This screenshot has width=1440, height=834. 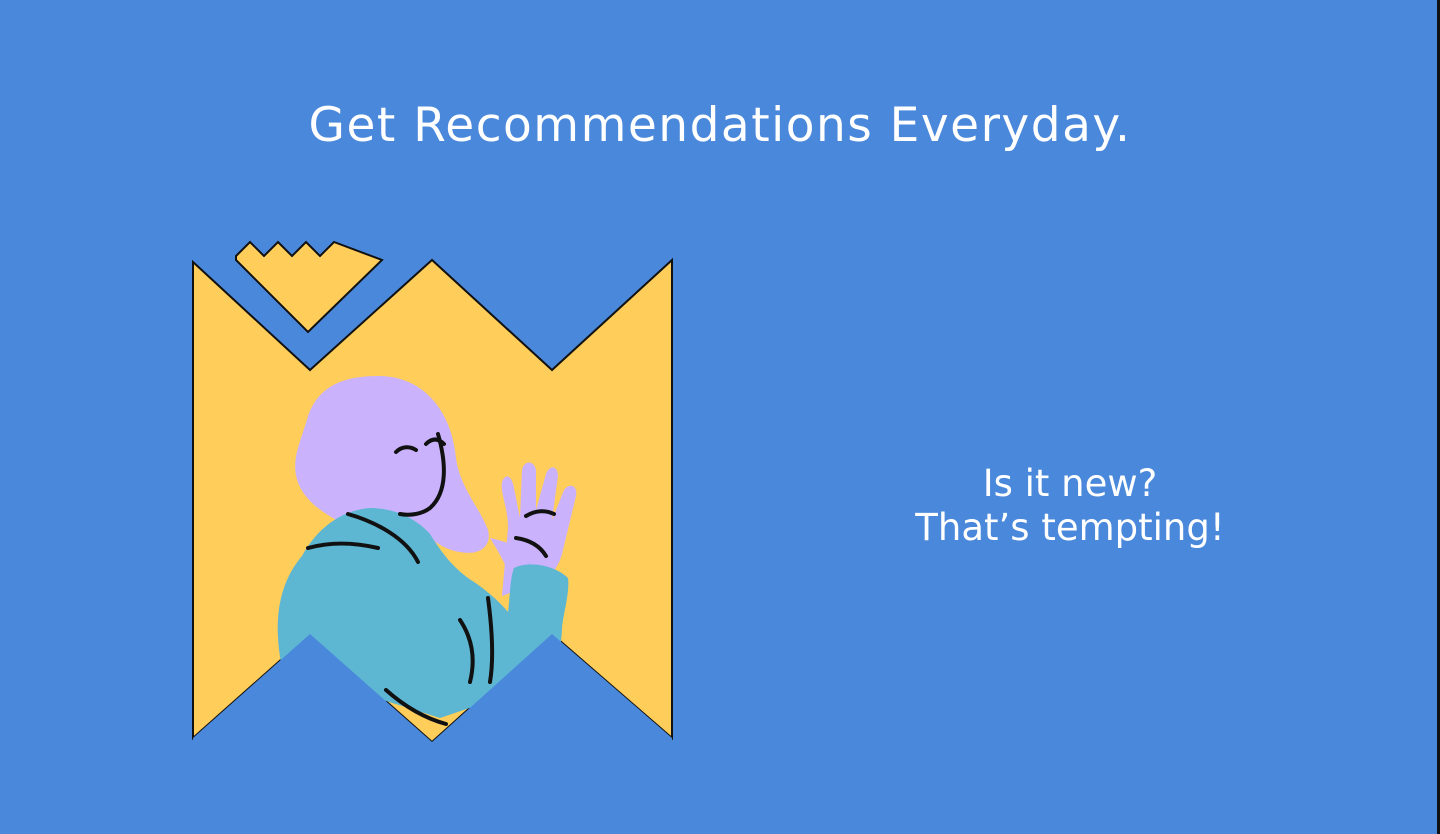 I want to click on tagline-line-2: That’s tempting!, so click(x=1070, y=527).